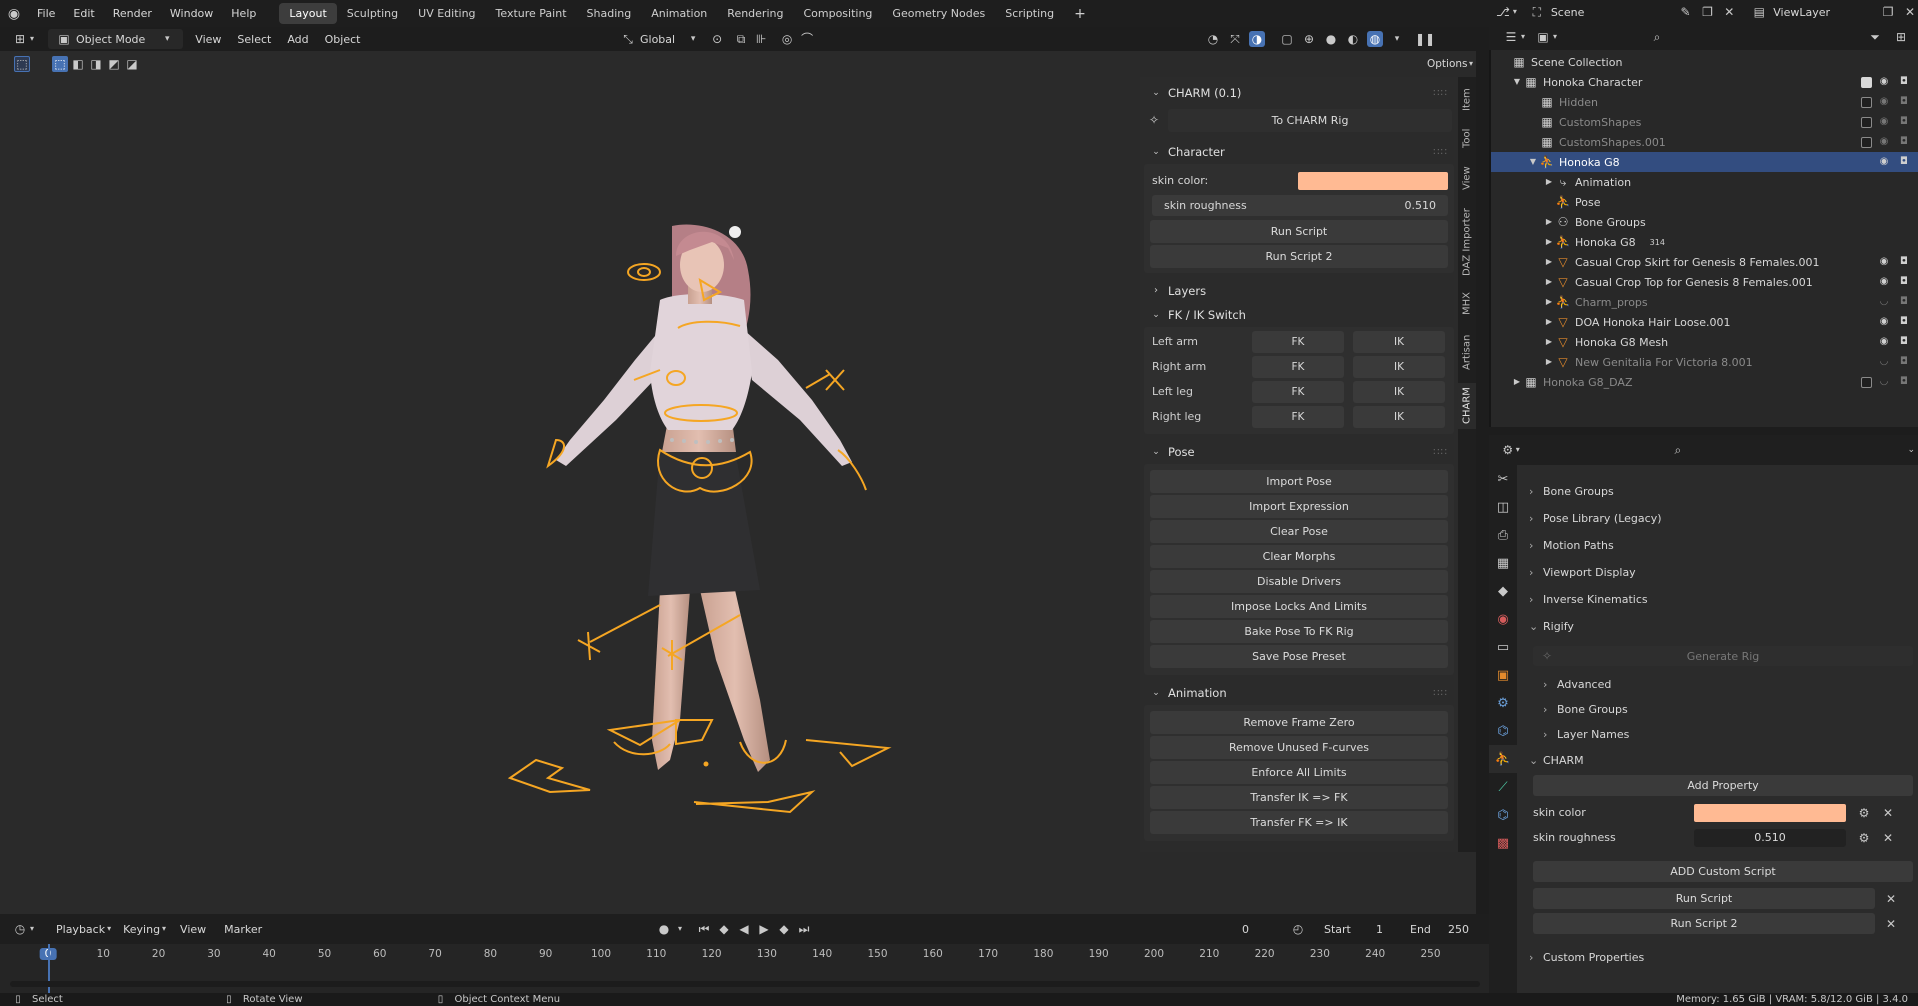 The width and height of the screenshot is (1918, 1006). Describe the element at coordinates (1503, 787) in the screenshot. I see `bone-tab-icon: ⟋` at that location.